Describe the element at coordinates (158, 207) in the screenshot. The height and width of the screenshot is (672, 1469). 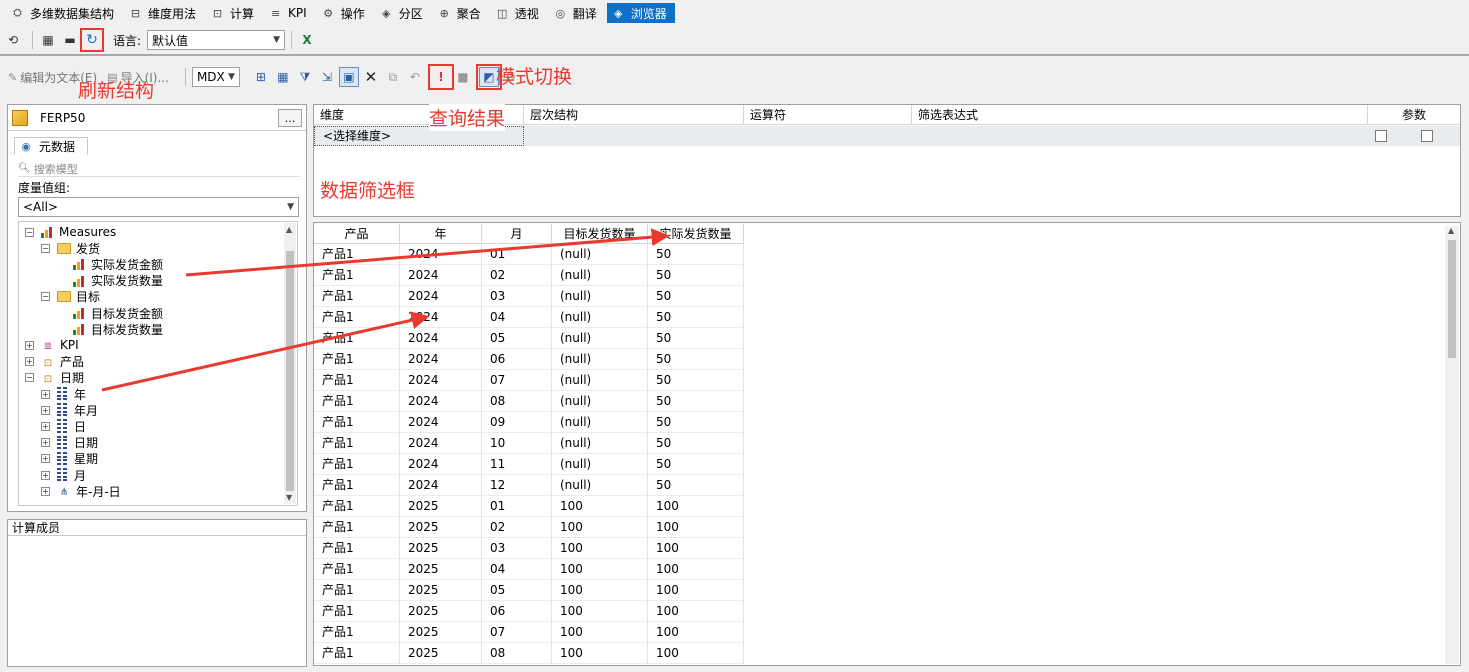
I see `measure-group-select: <All> ▼` at that location.